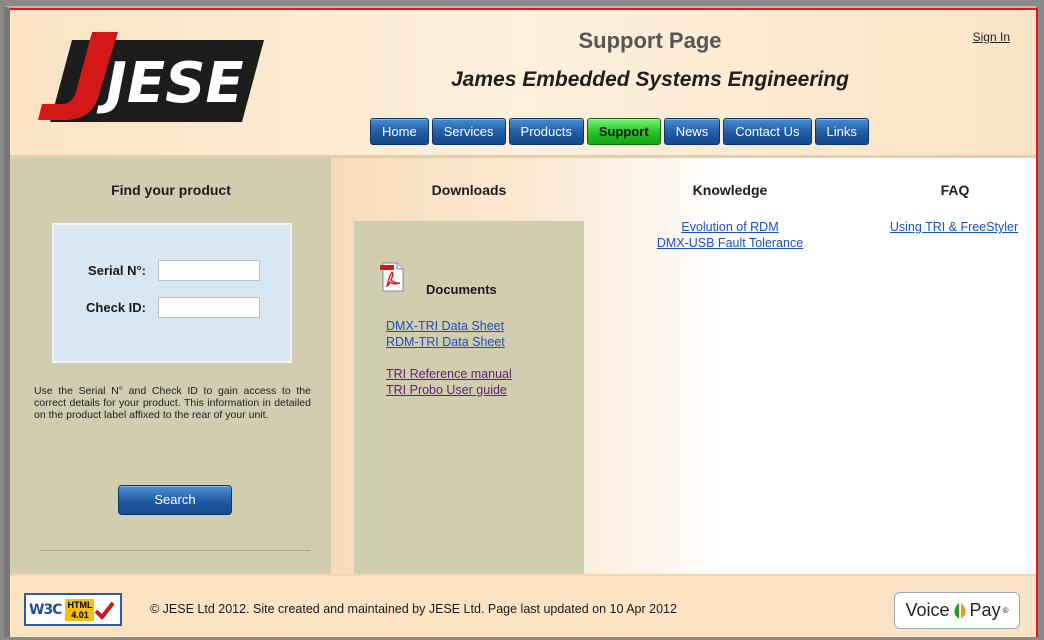  I want to click on w3c-html-badge: W3C HTML 4.01, so click(73, 609).